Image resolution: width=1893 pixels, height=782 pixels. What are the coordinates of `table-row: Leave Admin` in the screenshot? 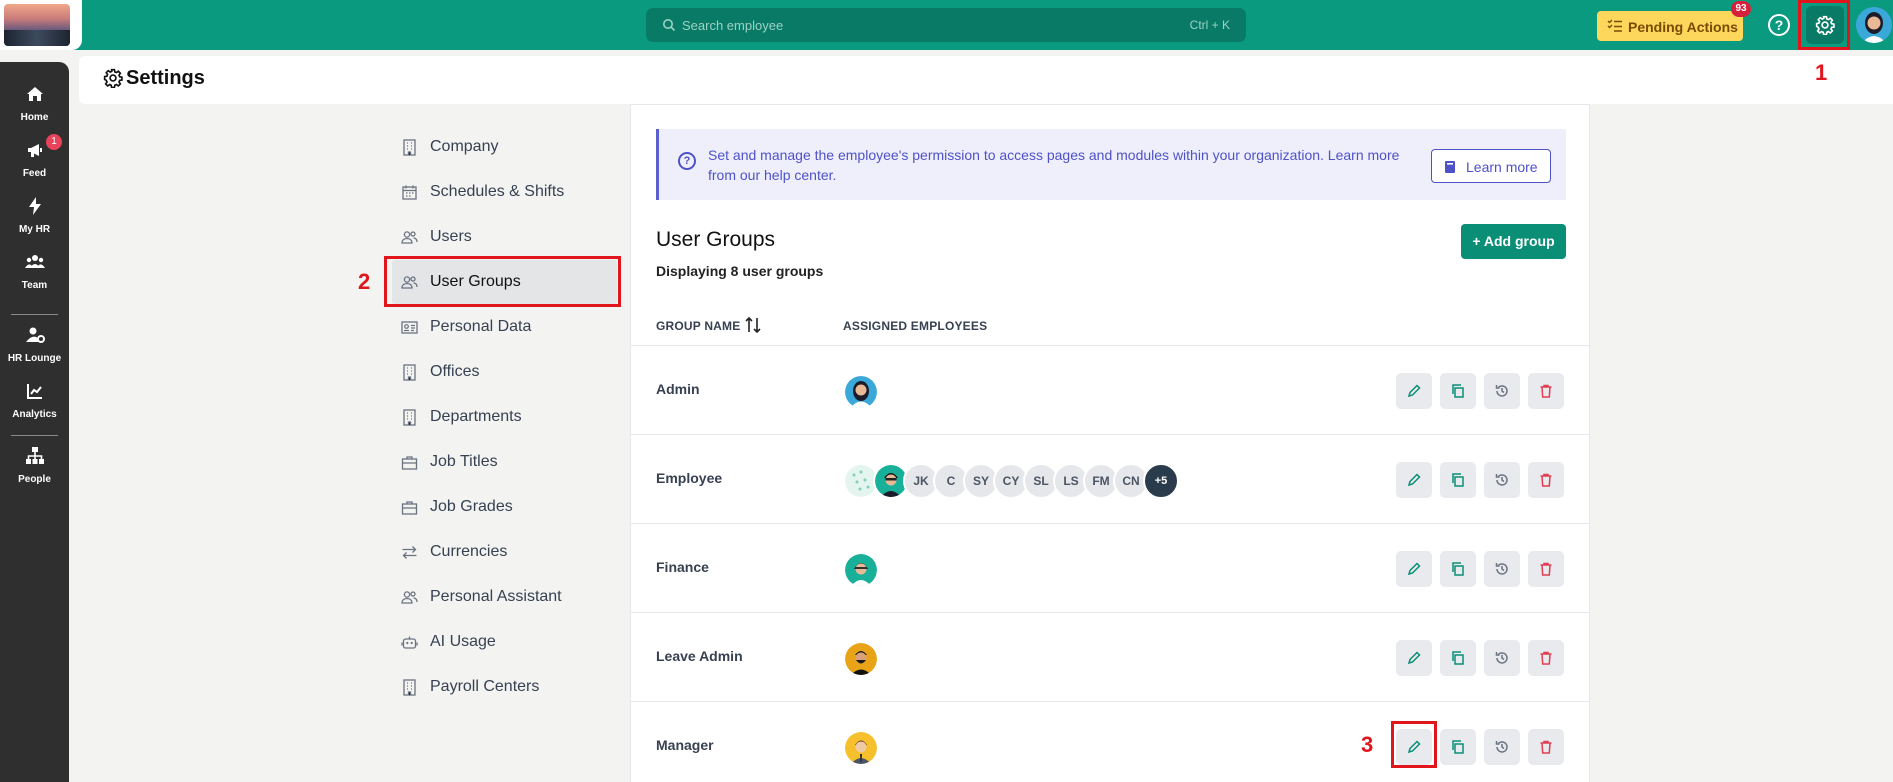 It's located at (1110, 656).